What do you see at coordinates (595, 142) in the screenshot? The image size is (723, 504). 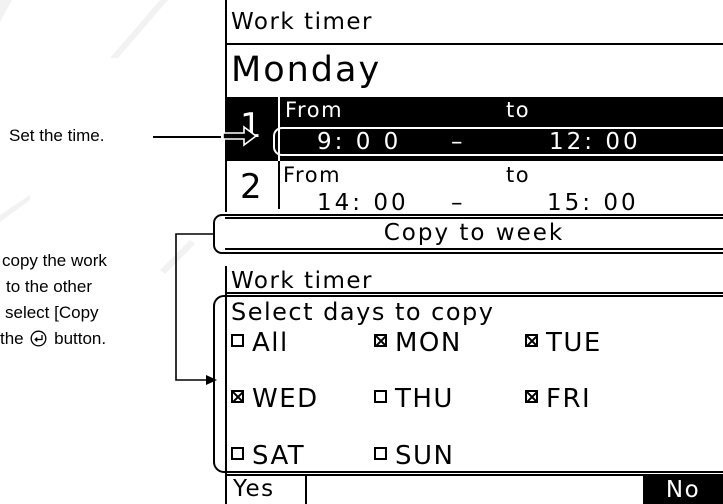 I see `to-time: 12: 00` at bounding box center [595, 142].